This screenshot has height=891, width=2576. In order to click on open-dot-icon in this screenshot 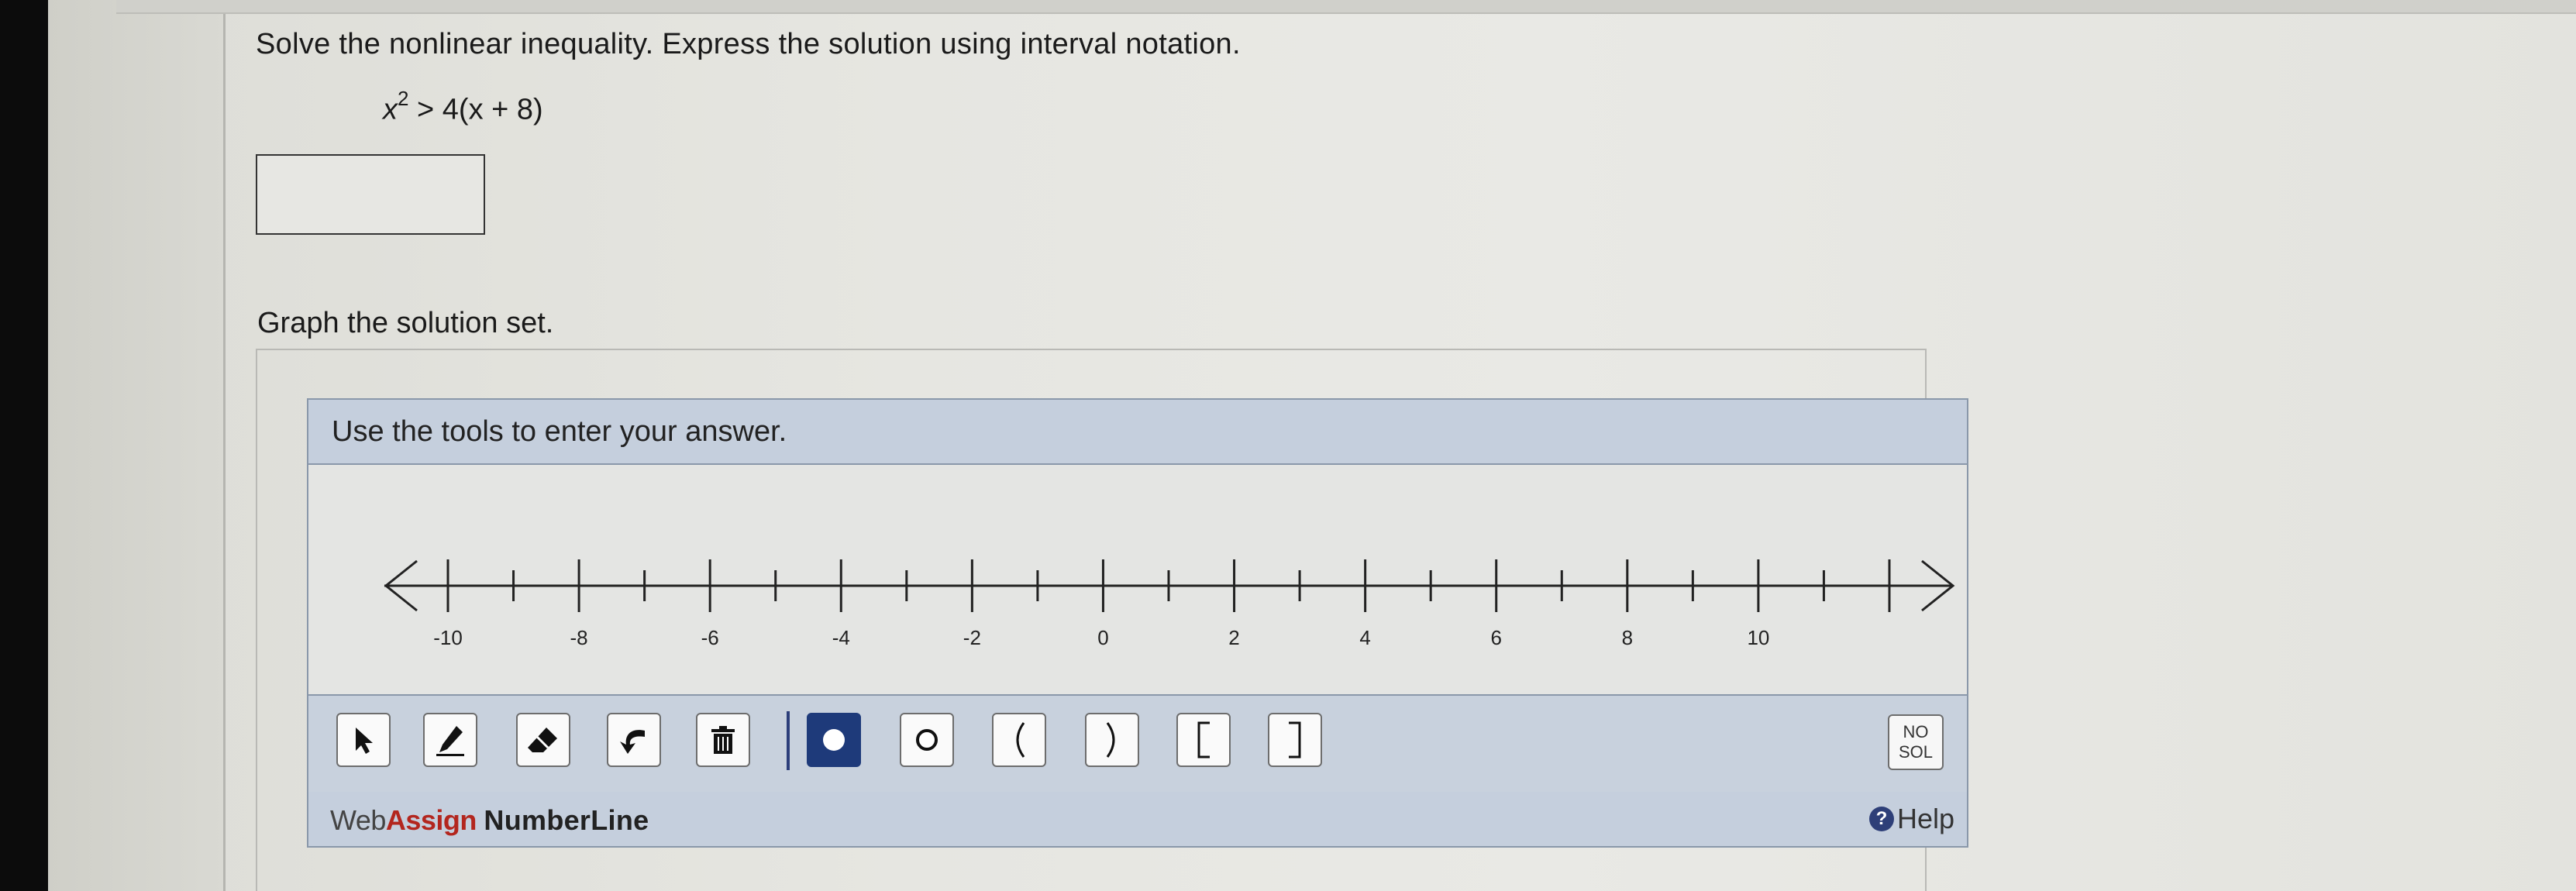, I will do `click(927, 740)`.